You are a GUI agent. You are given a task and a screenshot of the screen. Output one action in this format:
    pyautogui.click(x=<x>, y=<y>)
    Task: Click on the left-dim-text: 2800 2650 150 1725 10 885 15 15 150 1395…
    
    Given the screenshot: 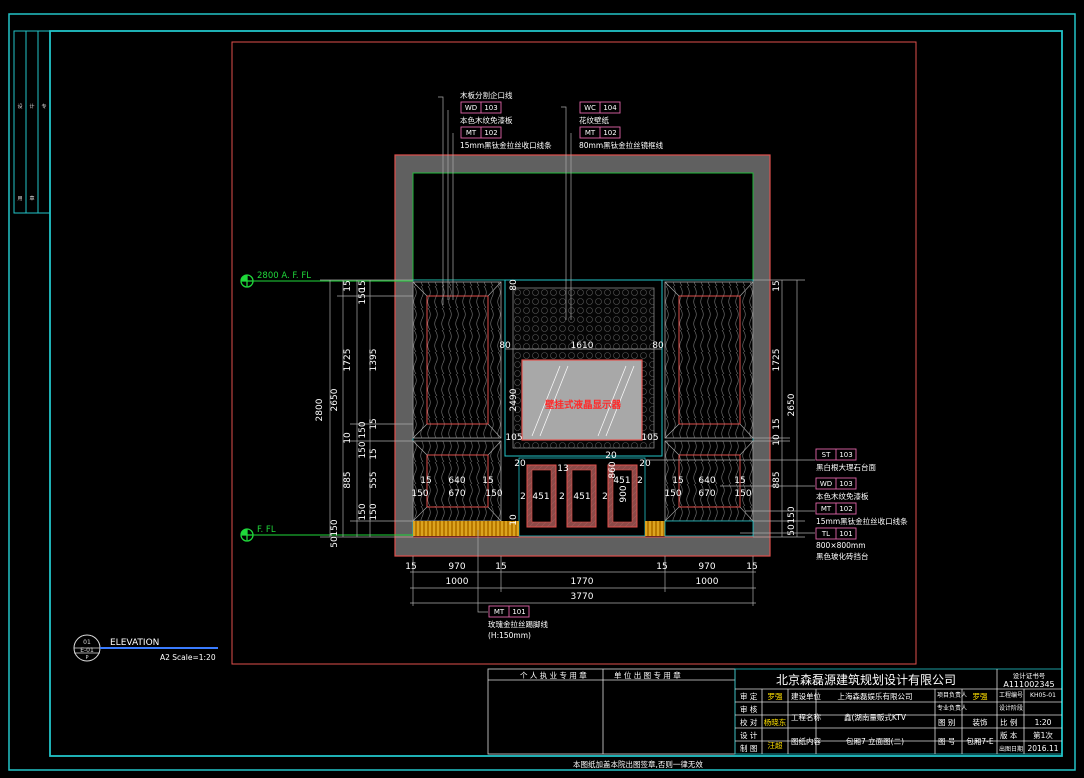 What is the action you would take?
    pyautogui.click(x=347, y=413)
    